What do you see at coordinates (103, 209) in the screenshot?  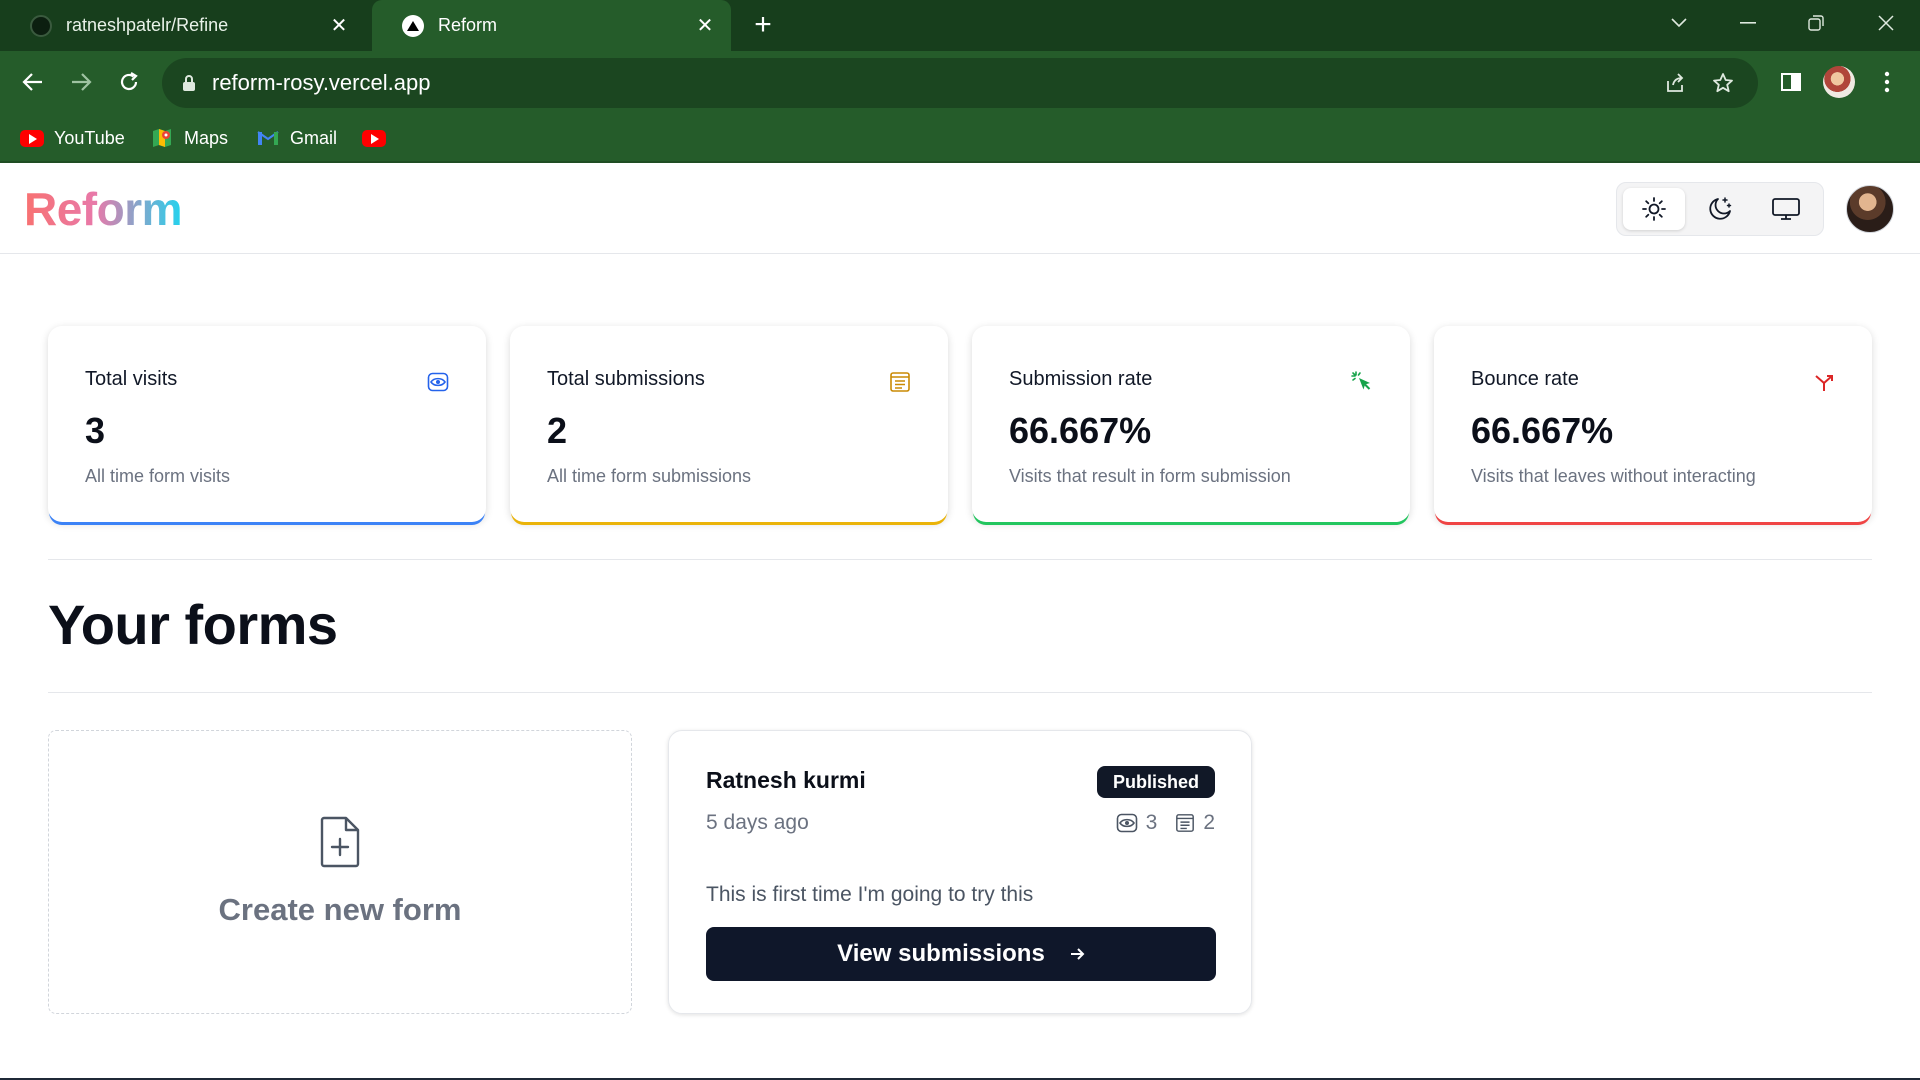 I see `reform-logo: Reform` at bounding box center [103, 209].